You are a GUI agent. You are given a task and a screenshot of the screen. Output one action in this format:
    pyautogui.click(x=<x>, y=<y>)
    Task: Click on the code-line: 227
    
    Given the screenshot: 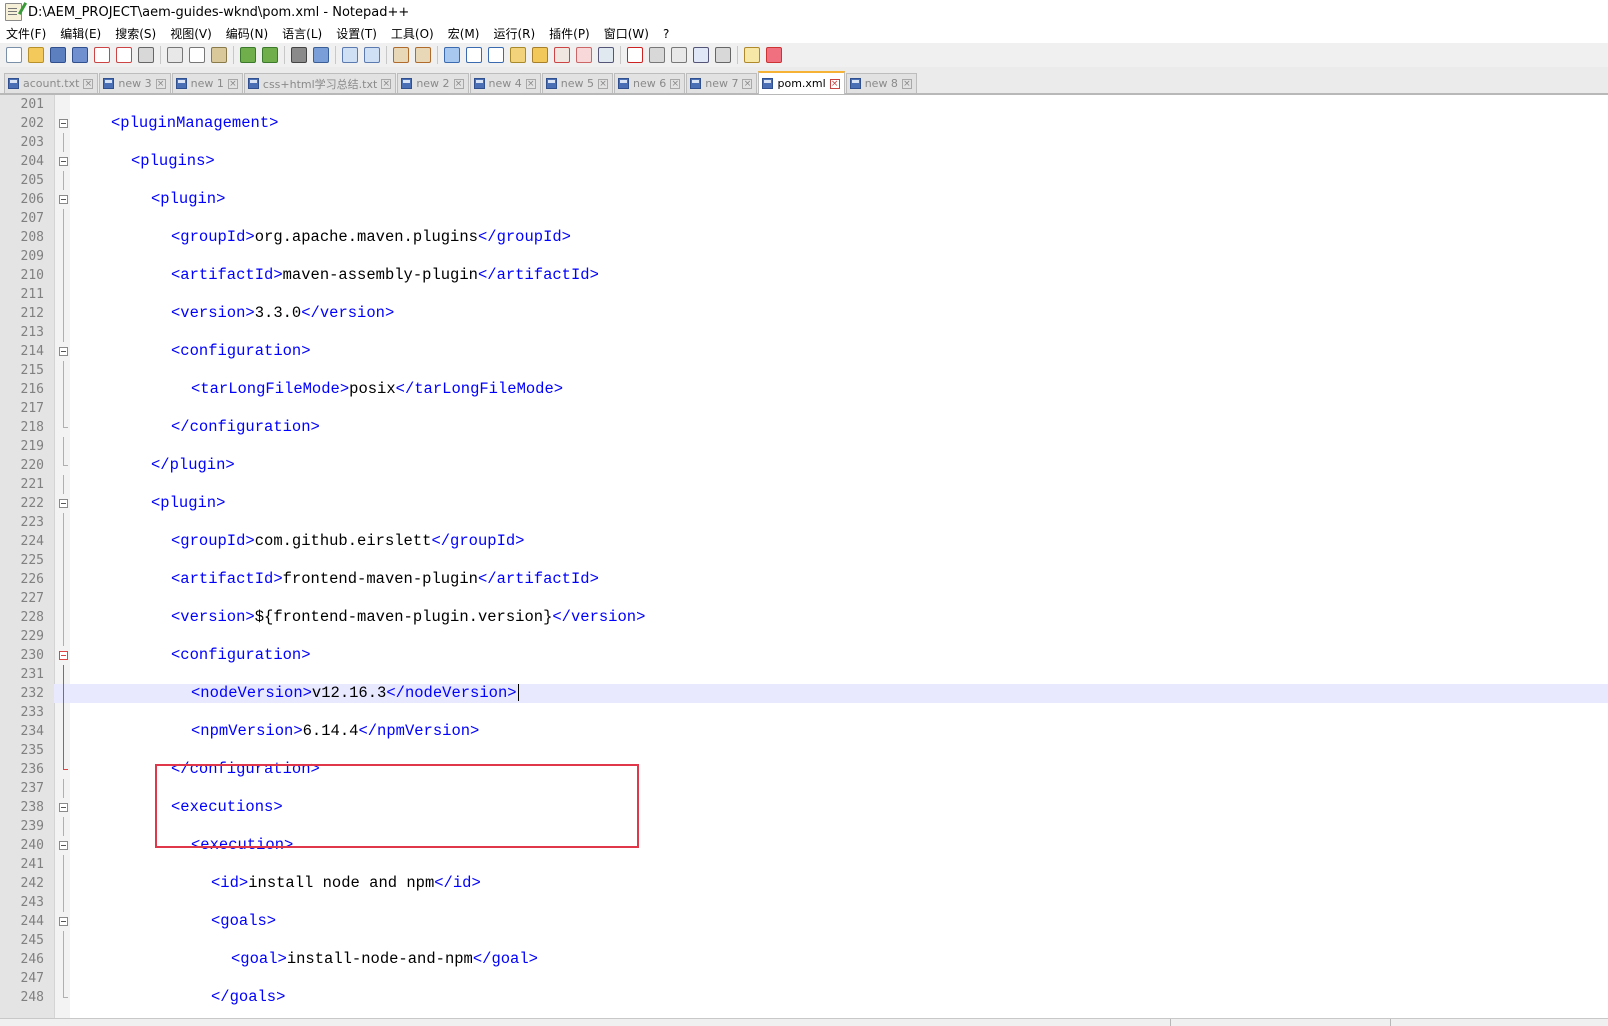 What is the action you would take?
    pyautogui.click(x=804, y=598)
    